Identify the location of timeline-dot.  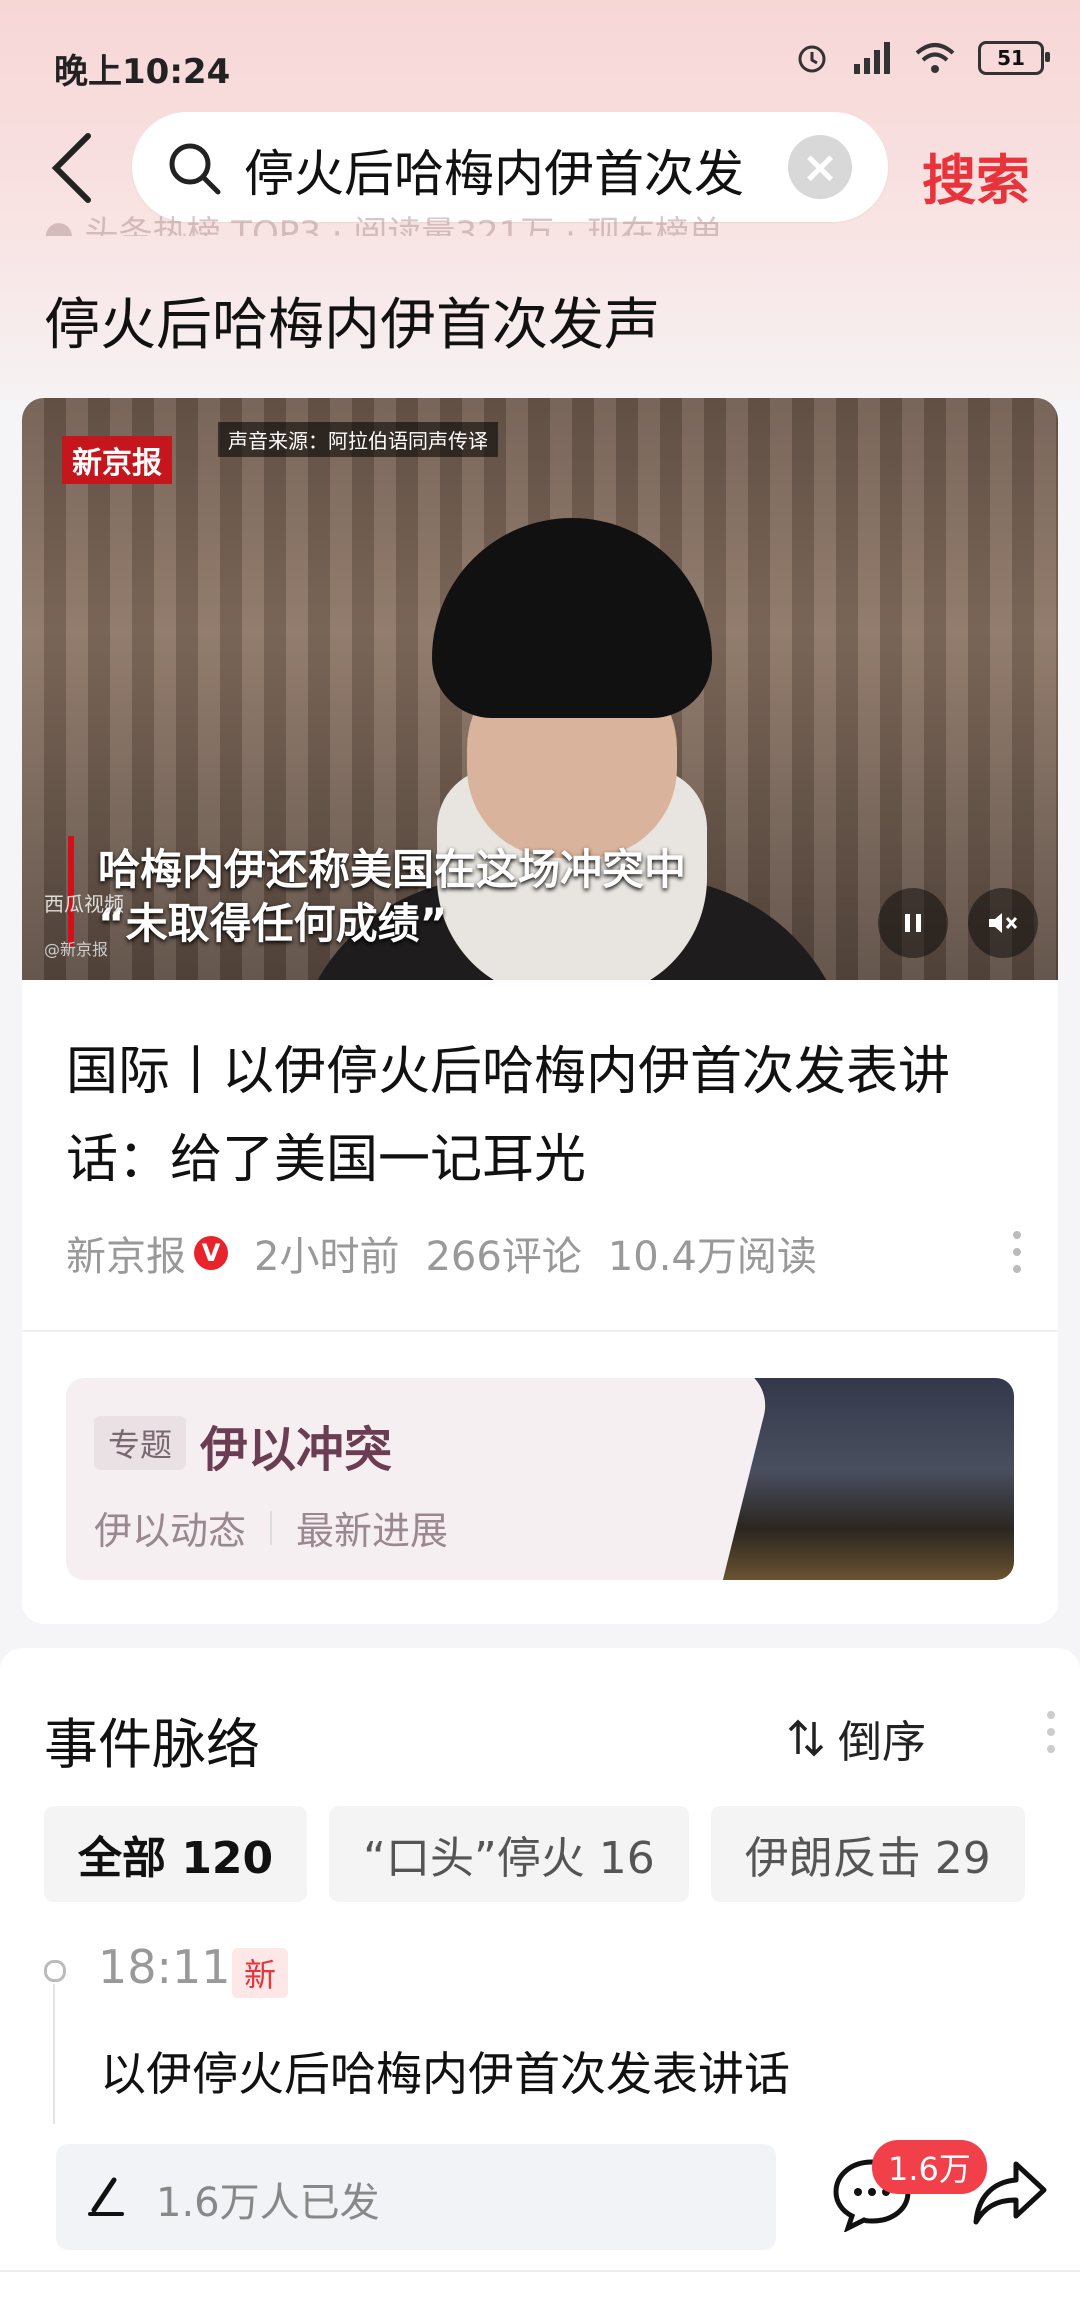
(55, 1971).